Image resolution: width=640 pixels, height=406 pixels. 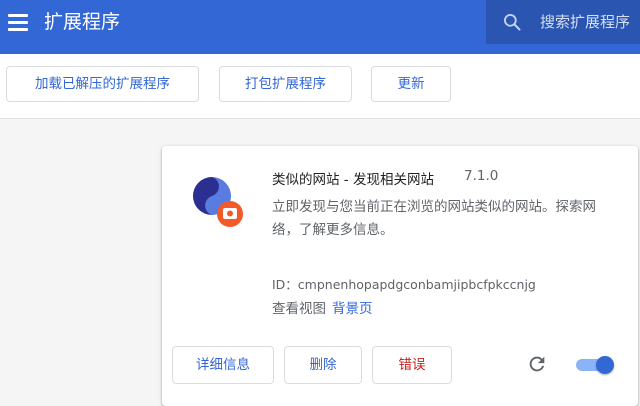 I want to click on extension-id: ID：cmpnenhopapdgconbamjipbcfpkccnjg, so click(x=404, y=284).